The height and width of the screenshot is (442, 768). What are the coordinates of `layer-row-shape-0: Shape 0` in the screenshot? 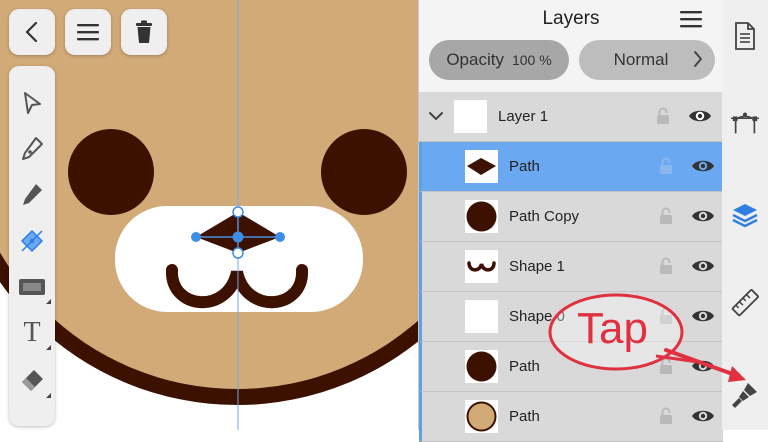 It's located at (571, 317).